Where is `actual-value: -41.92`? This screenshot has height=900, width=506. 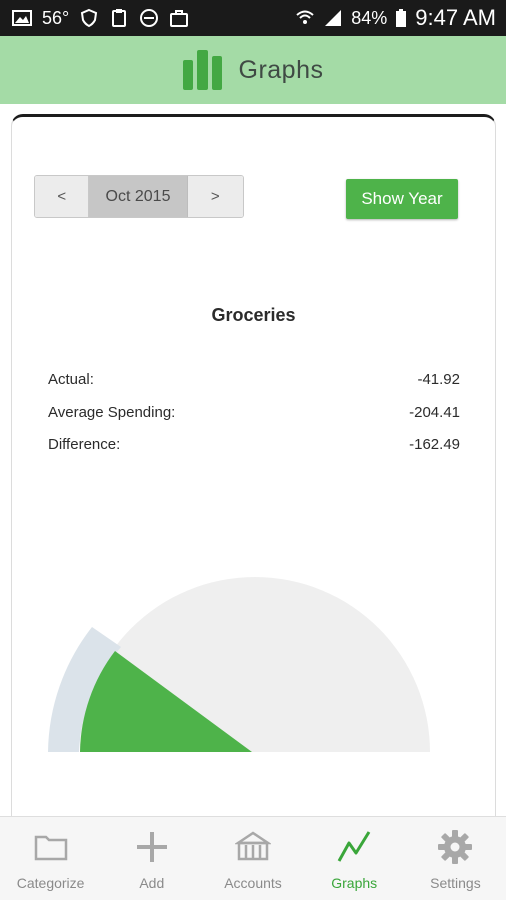
actual-value: -41.92 is located at coordinates (438, 379).